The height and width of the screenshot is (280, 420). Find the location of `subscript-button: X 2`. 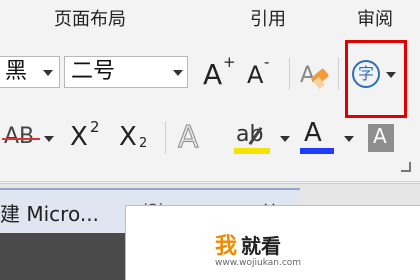

subscript-button: X 2 is located at coordinates (139, 138).